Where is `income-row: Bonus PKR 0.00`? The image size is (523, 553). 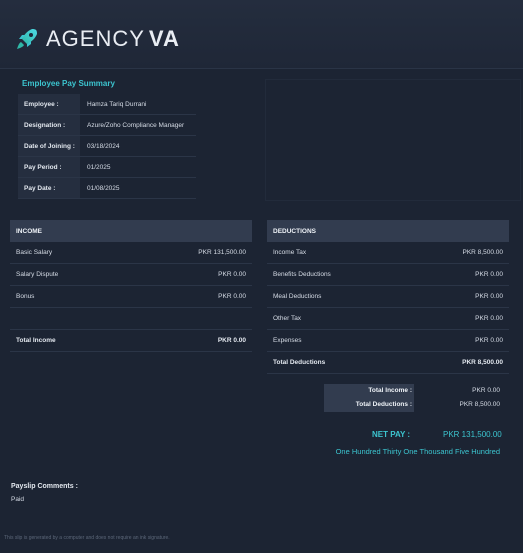 income-row: Bonus PKR 0.00 is located at coordinates (131, 297).